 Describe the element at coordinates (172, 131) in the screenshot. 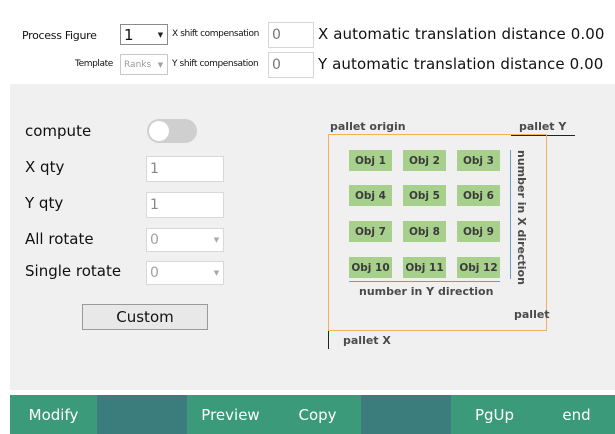

I see `compute-toggle` at that location.